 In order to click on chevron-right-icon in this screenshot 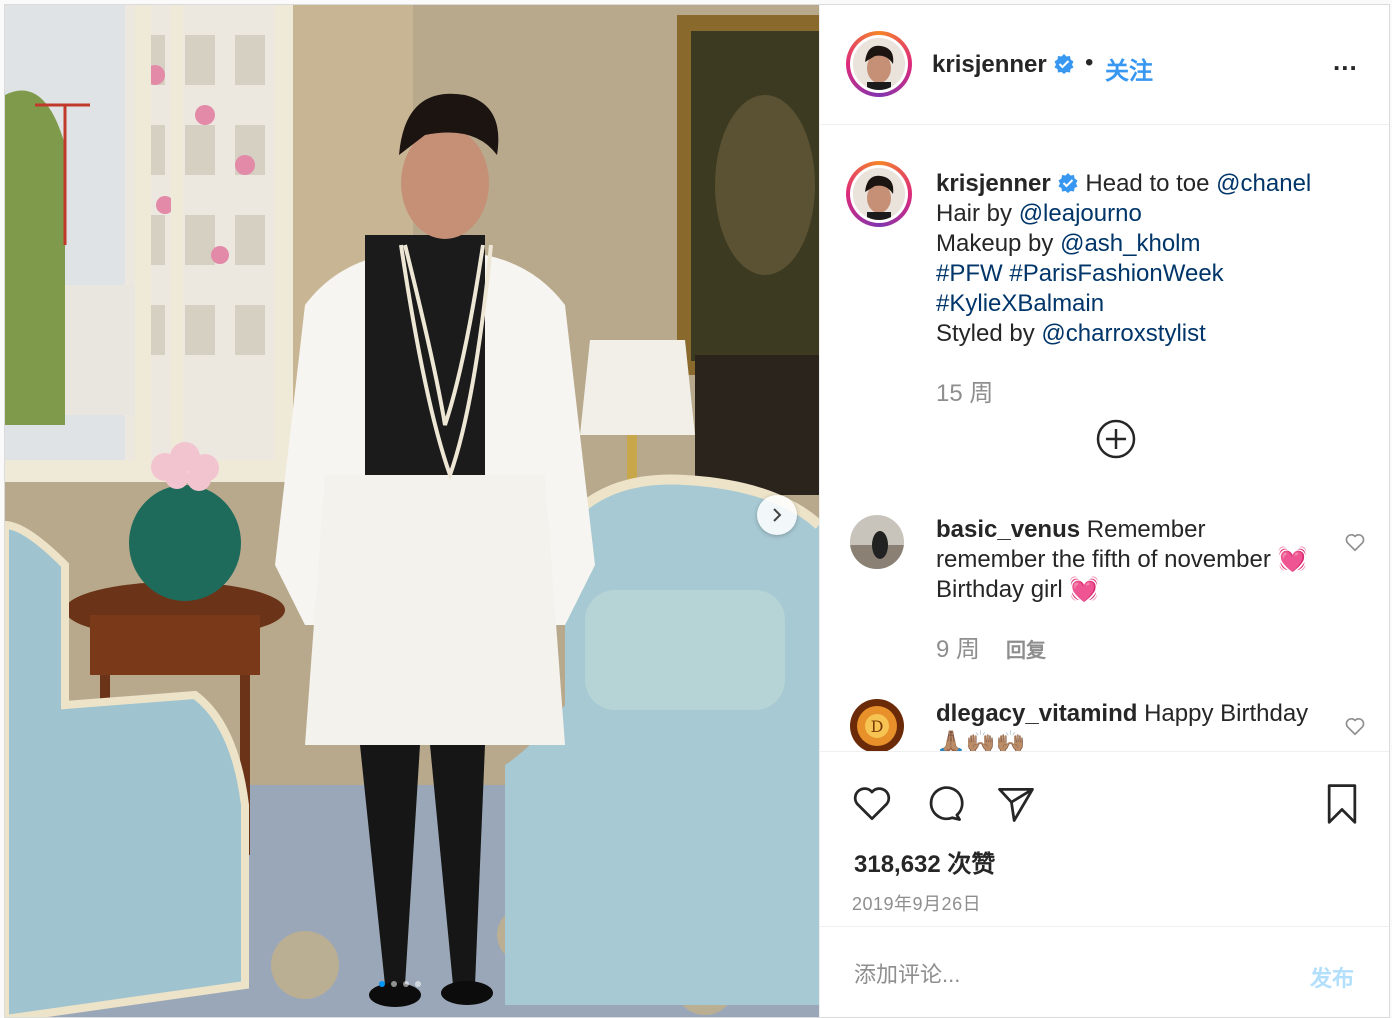, I will do `click(777, 515)`.